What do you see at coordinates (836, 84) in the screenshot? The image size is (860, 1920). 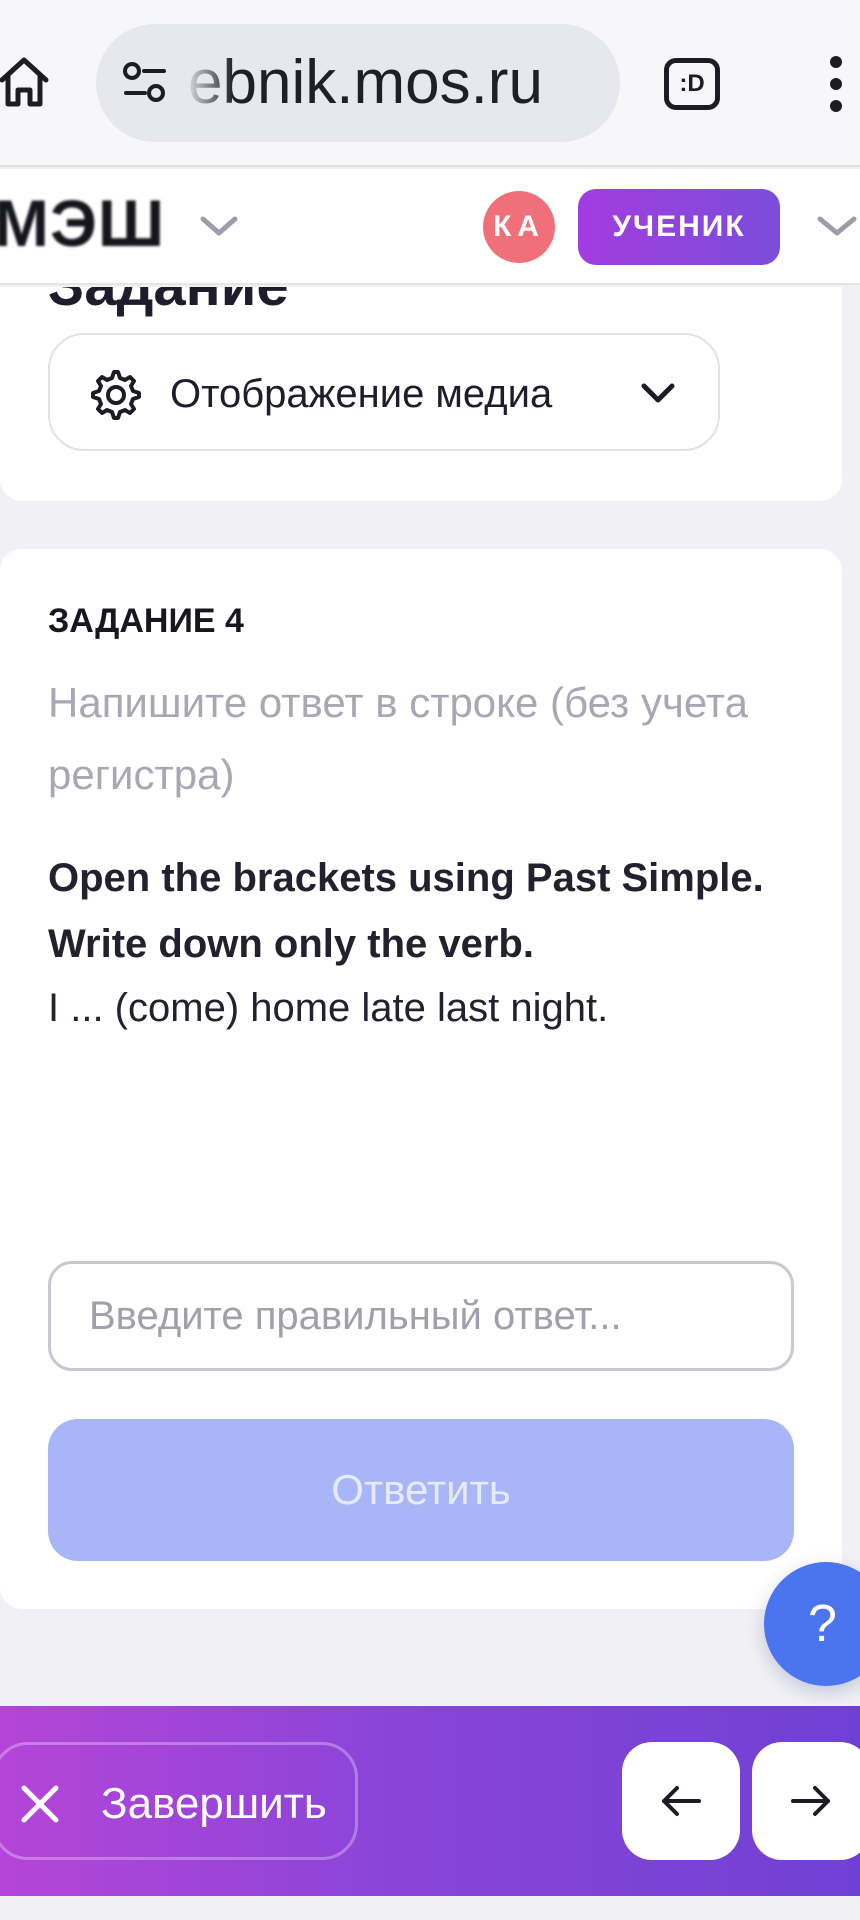 I see `kebab-menu-icon` at bounding box center [836, 84].